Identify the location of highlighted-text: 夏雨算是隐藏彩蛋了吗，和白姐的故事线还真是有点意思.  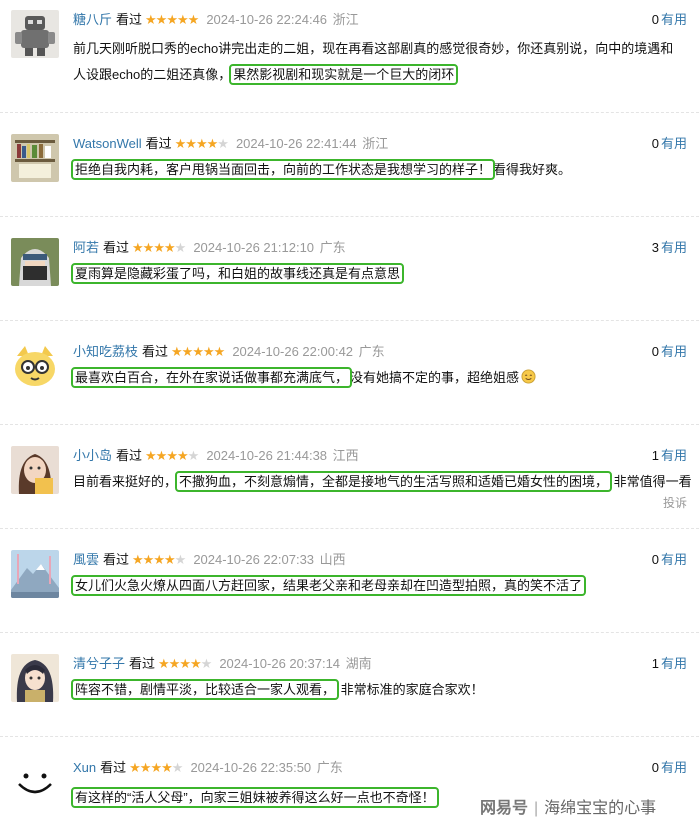
(237, 273).